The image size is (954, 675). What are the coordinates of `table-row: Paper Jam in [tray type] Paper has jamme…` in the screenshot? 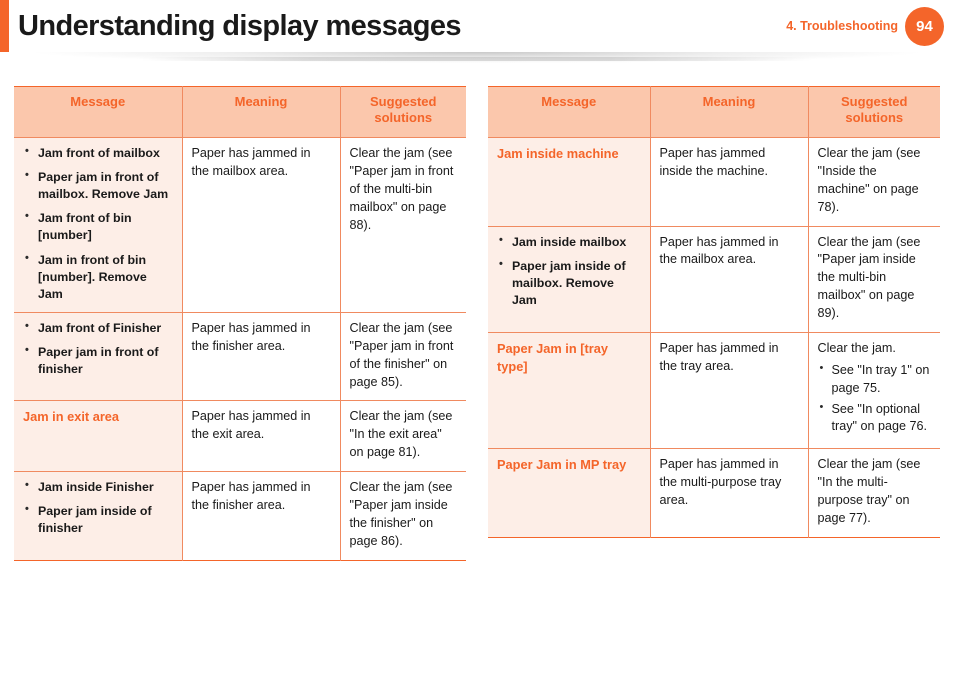 It's located at (714, 391).